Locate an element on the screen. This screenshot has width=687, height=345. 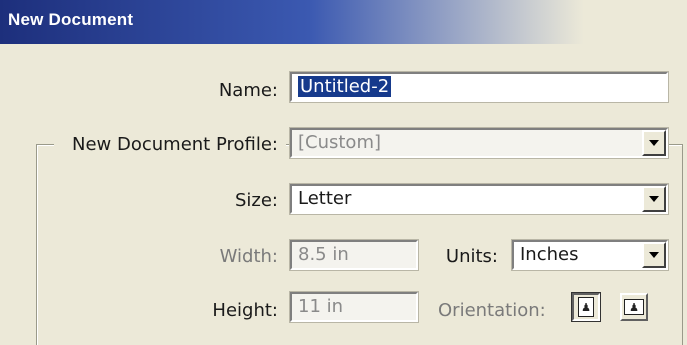
size-label: Size: is located at coordinates (256, 200).